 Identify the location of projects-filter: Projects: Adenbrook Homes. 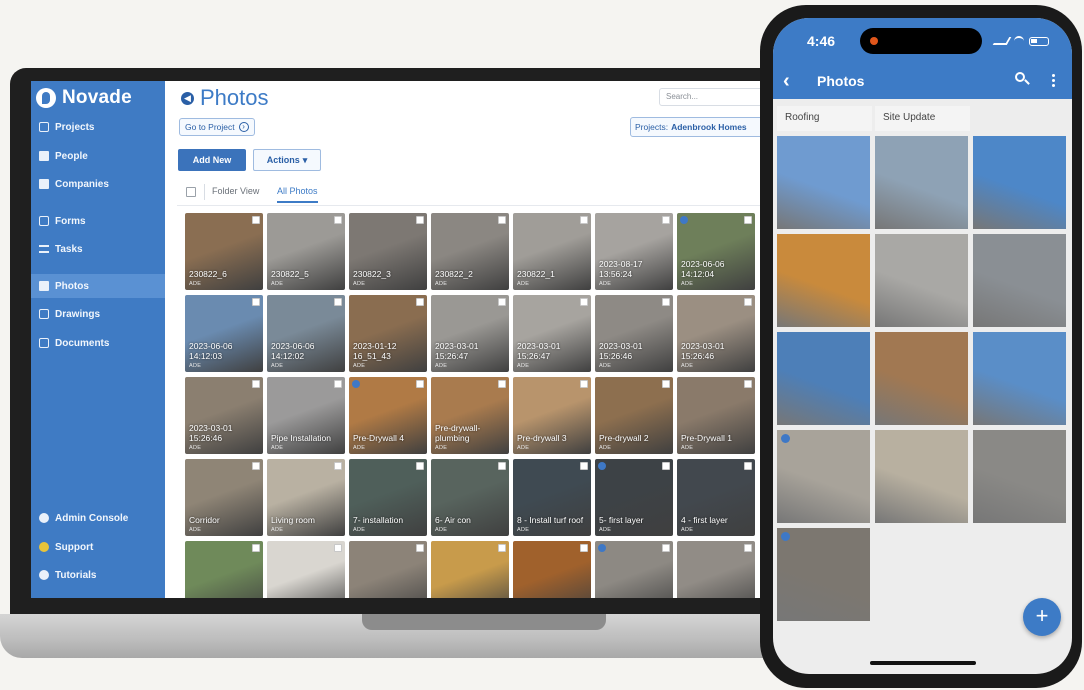
(695, 127).